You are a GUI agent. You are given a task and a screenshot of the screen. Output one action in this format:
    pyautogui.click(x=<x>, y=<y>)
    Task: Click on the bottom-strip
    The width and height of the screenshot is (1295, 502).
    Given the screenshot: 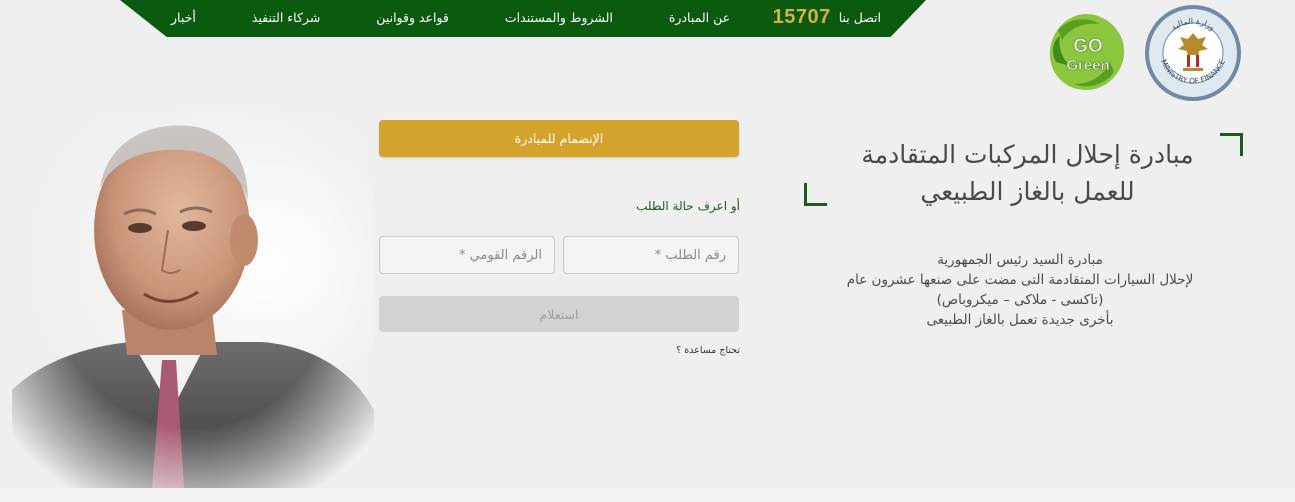 What is the action you would take?
    pyautogui.click(x=647, y=495)
    